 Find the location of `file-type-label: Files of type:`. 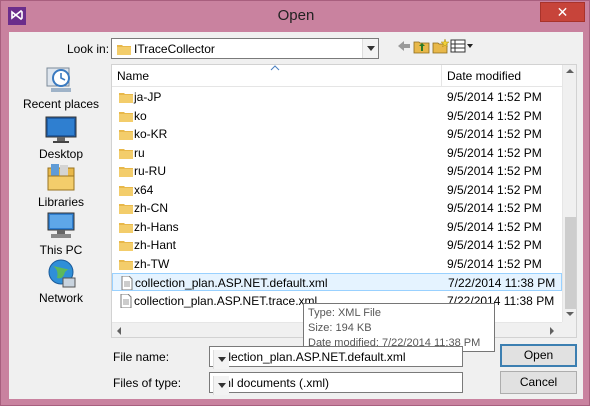

file-type-label: Files of type: is located at coordinates (147, 383).